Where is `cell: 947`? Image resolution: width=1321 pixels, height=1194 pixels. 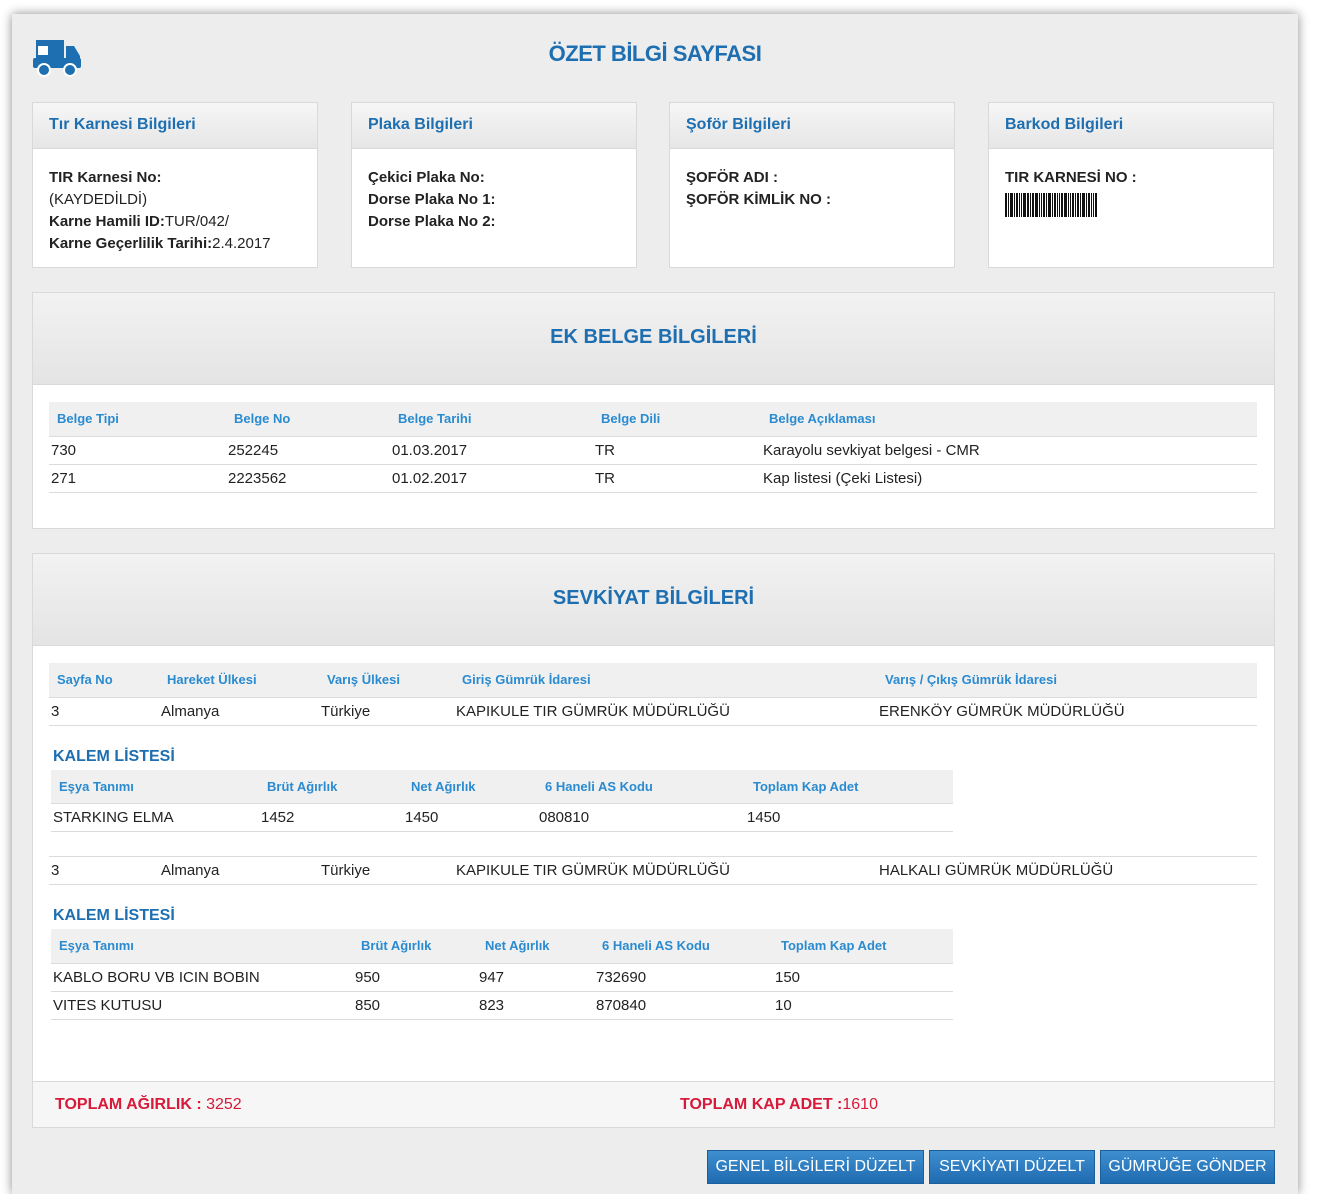 cell: 947 is located at coordinates (535, 977).